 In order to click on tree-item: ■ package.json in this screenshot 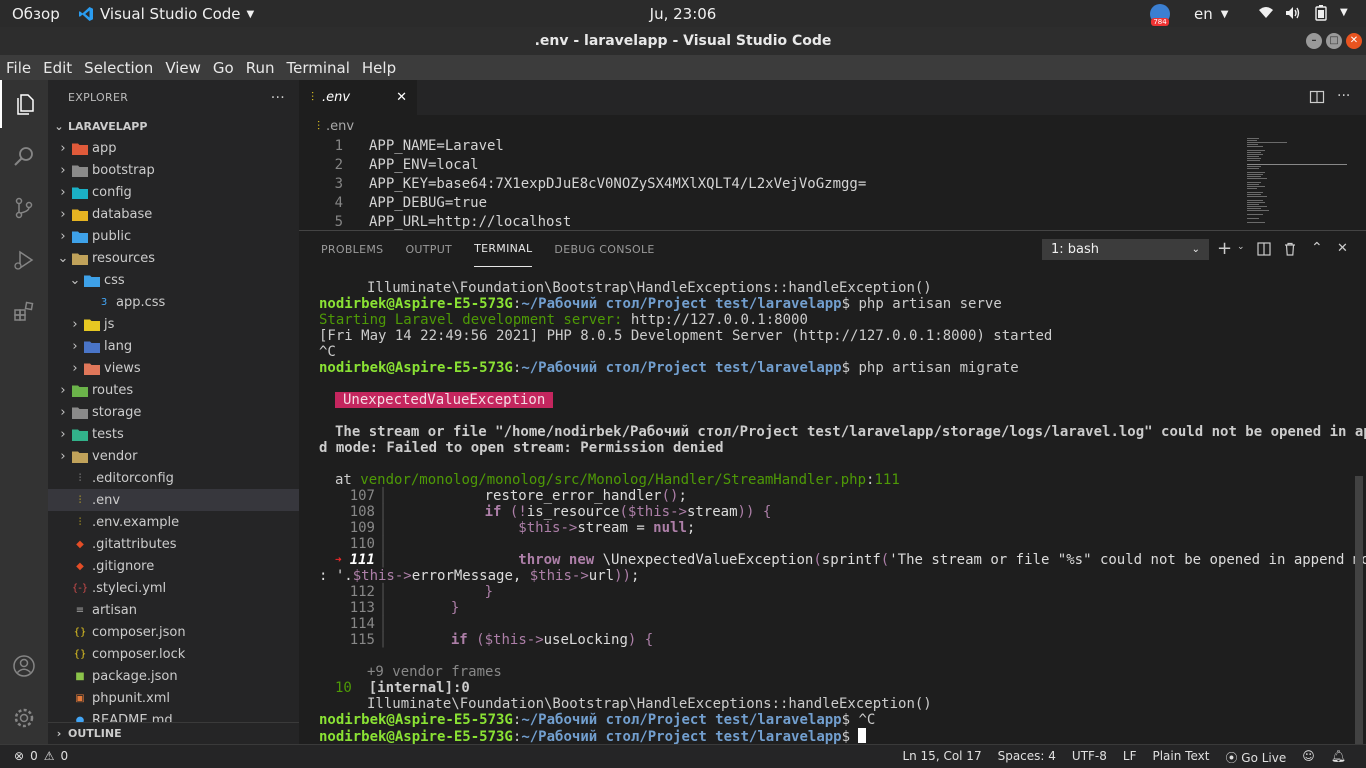, I will do `click(173, 676)`.